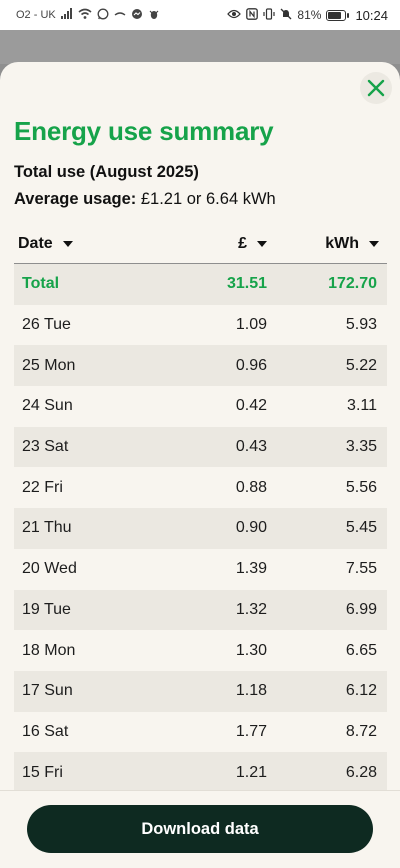  I want to click on table-row: 24 Sun 0.42 3.11, so click(200, 406).